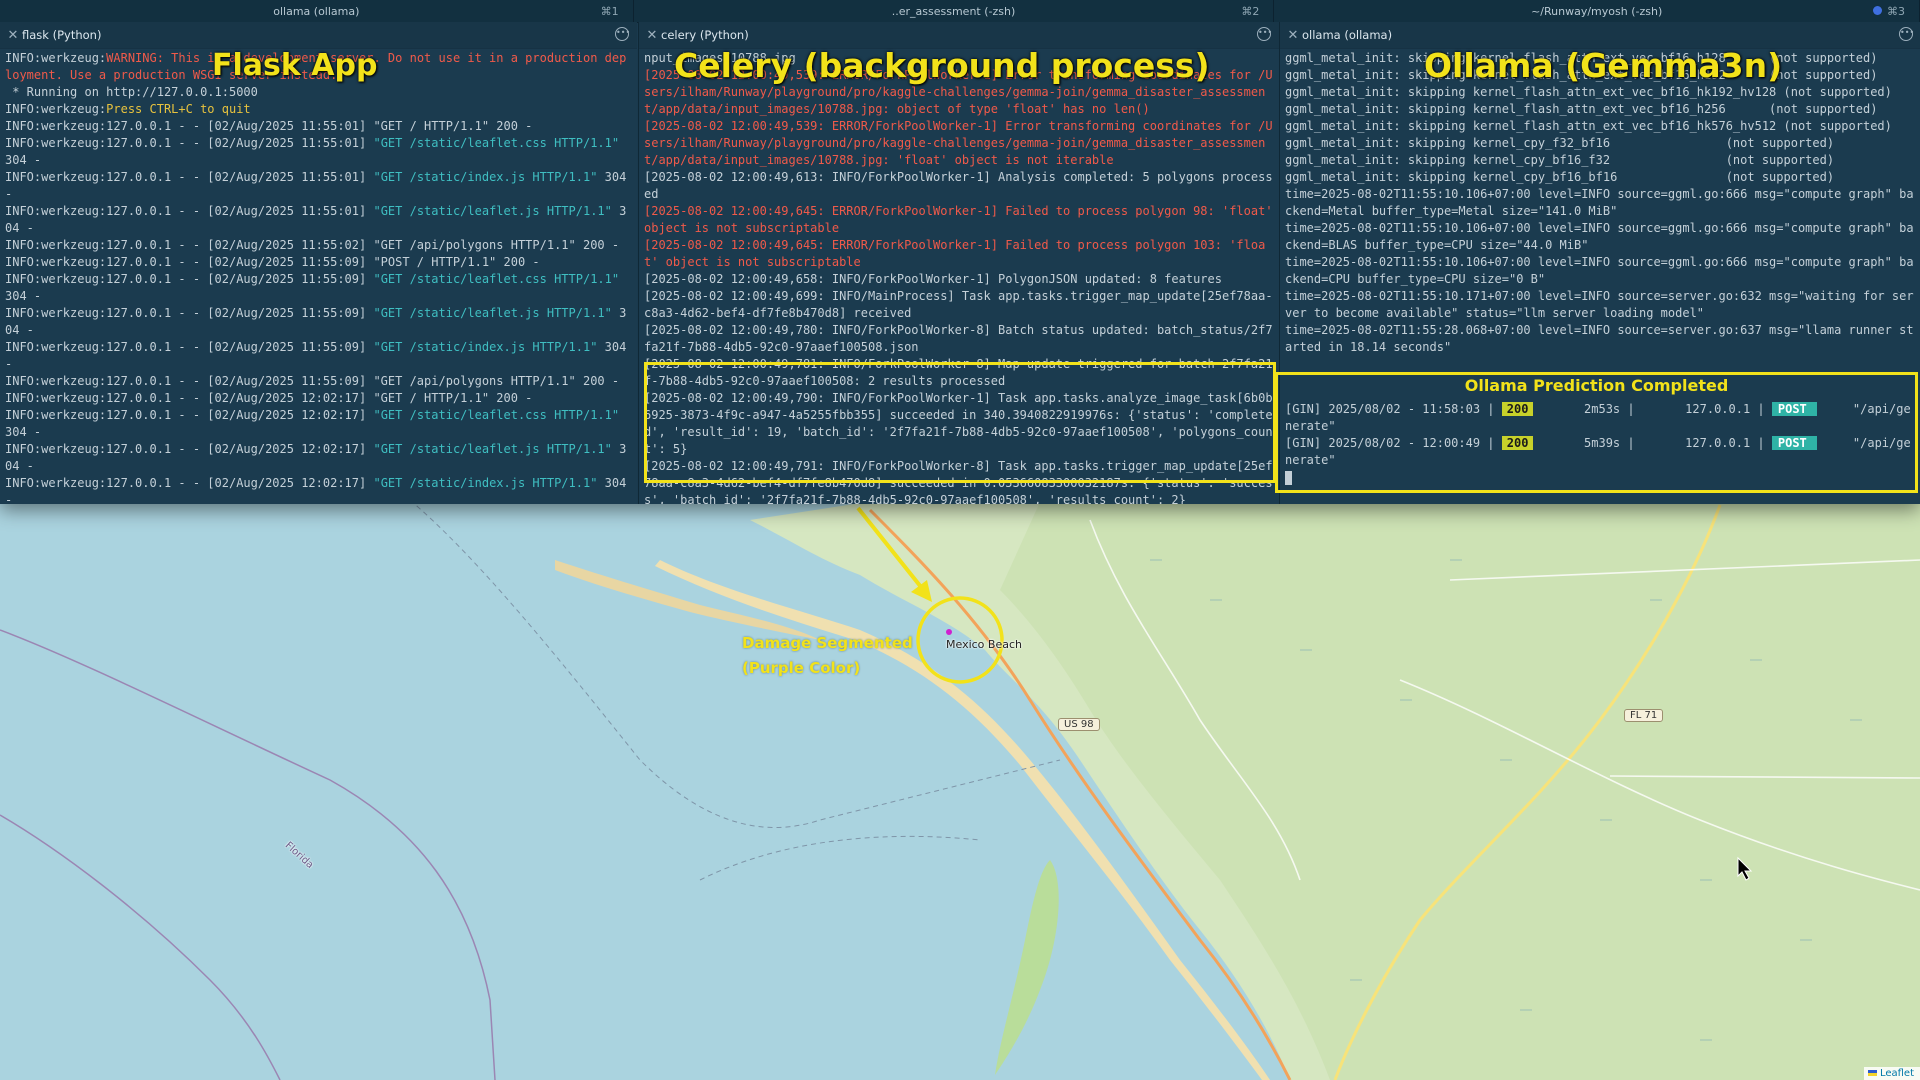  What do you see at coordinates (1603, 65) in the screenshot?
I see `ollama-label: Ollama (Gemma3n)` at bounding box center [1603, 65].